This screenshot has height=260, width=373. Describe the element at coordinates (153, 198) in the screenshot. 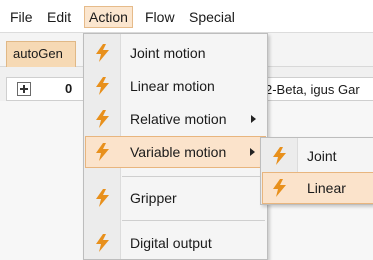

I see `menu-item-label: Gripper` at that location.